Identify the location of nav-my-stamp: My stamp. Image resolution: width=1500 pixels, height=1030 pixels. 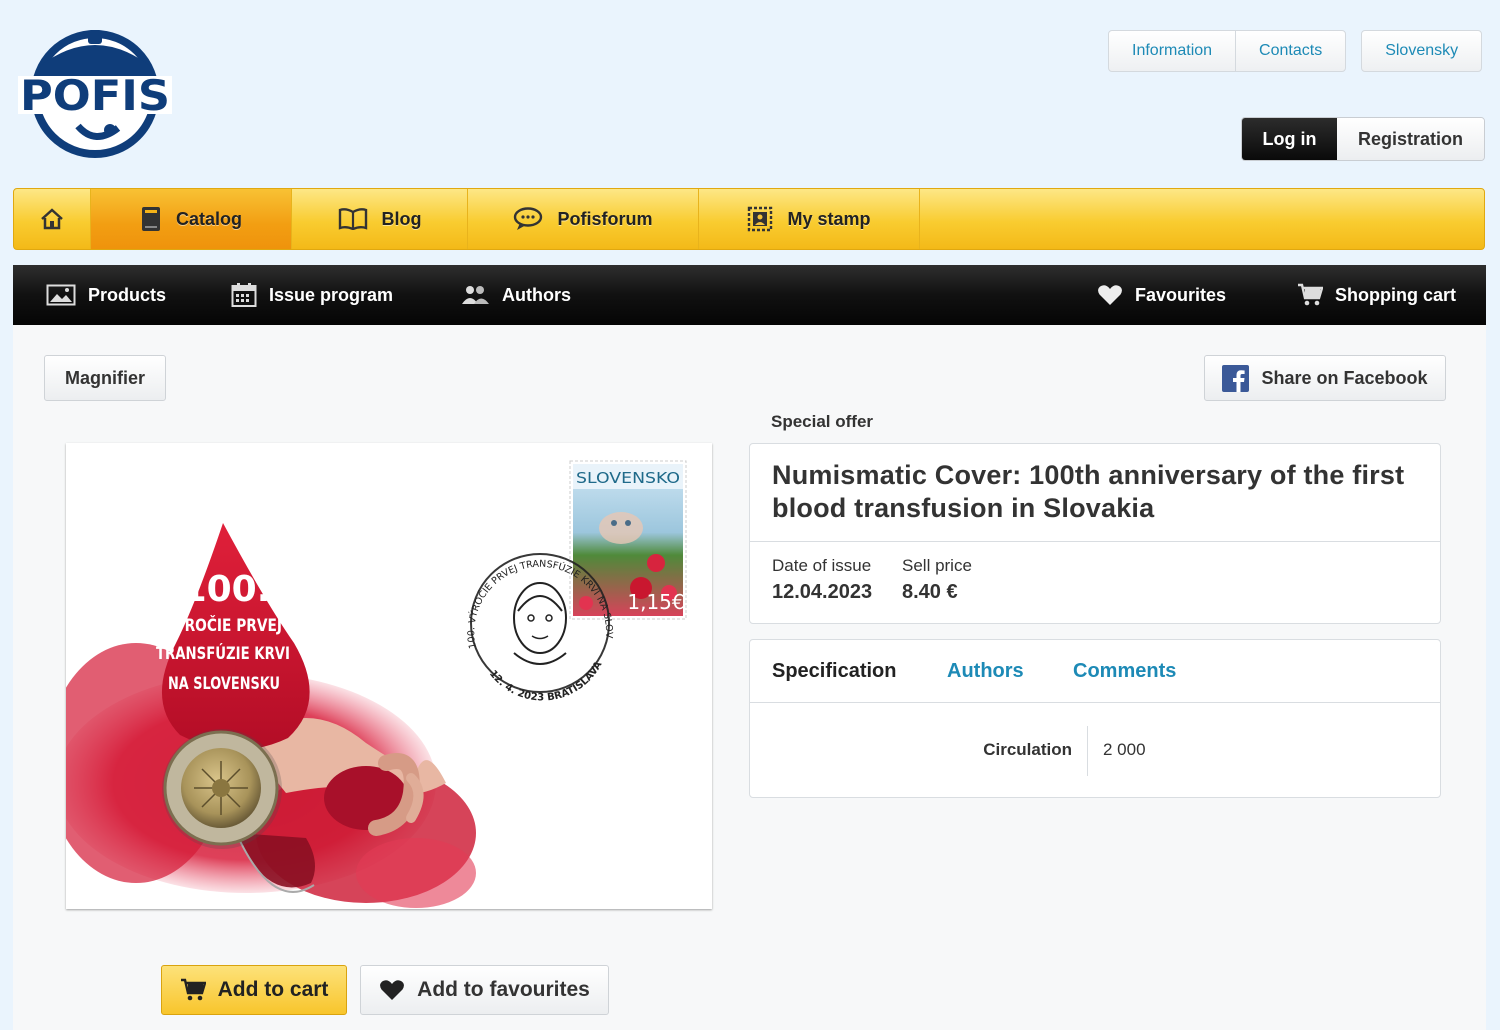
(809, 219).